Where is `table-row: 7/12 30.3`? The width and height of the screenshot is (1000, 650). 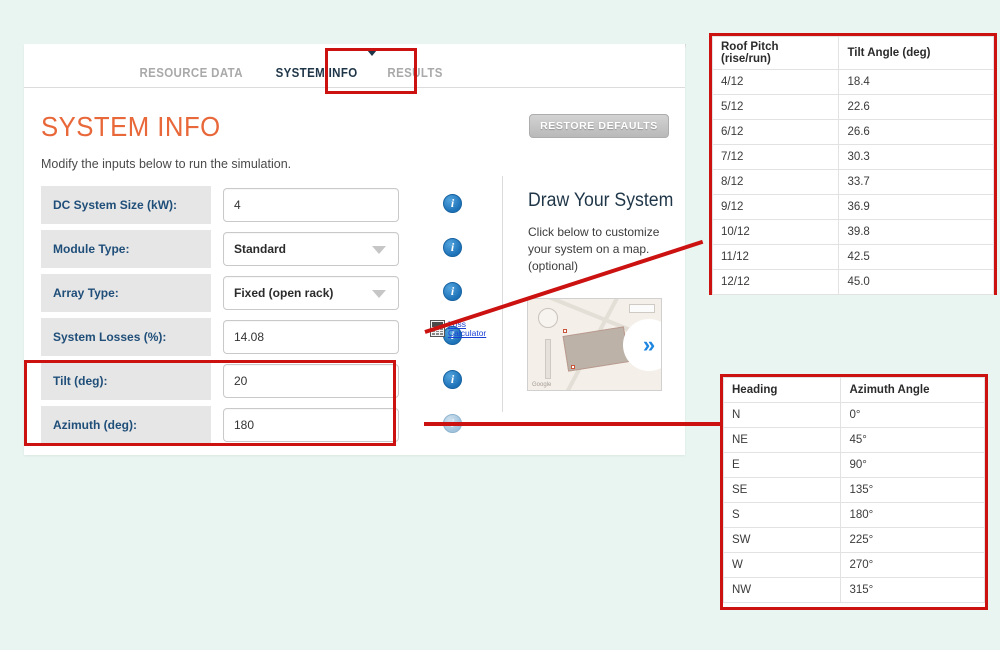
table-row: 7/12 30.3 is located at coordinates (852, 157).